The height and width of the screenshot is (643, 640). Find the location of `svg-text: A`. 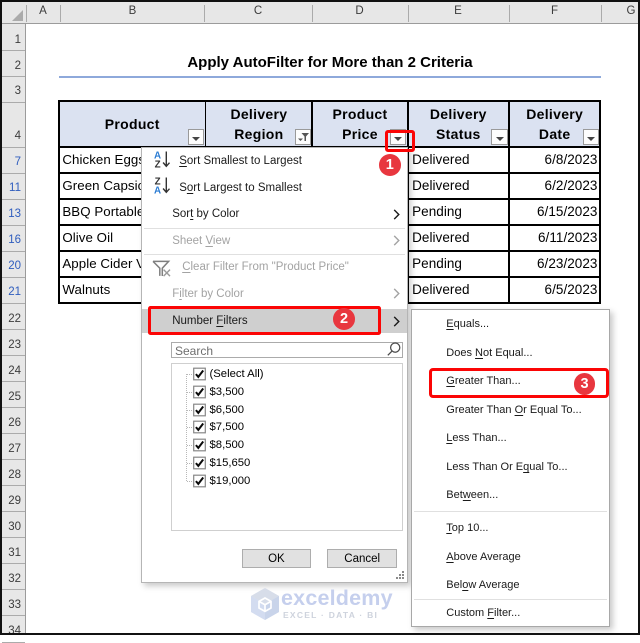

svg-text: A is located at coordinates (157, 190).